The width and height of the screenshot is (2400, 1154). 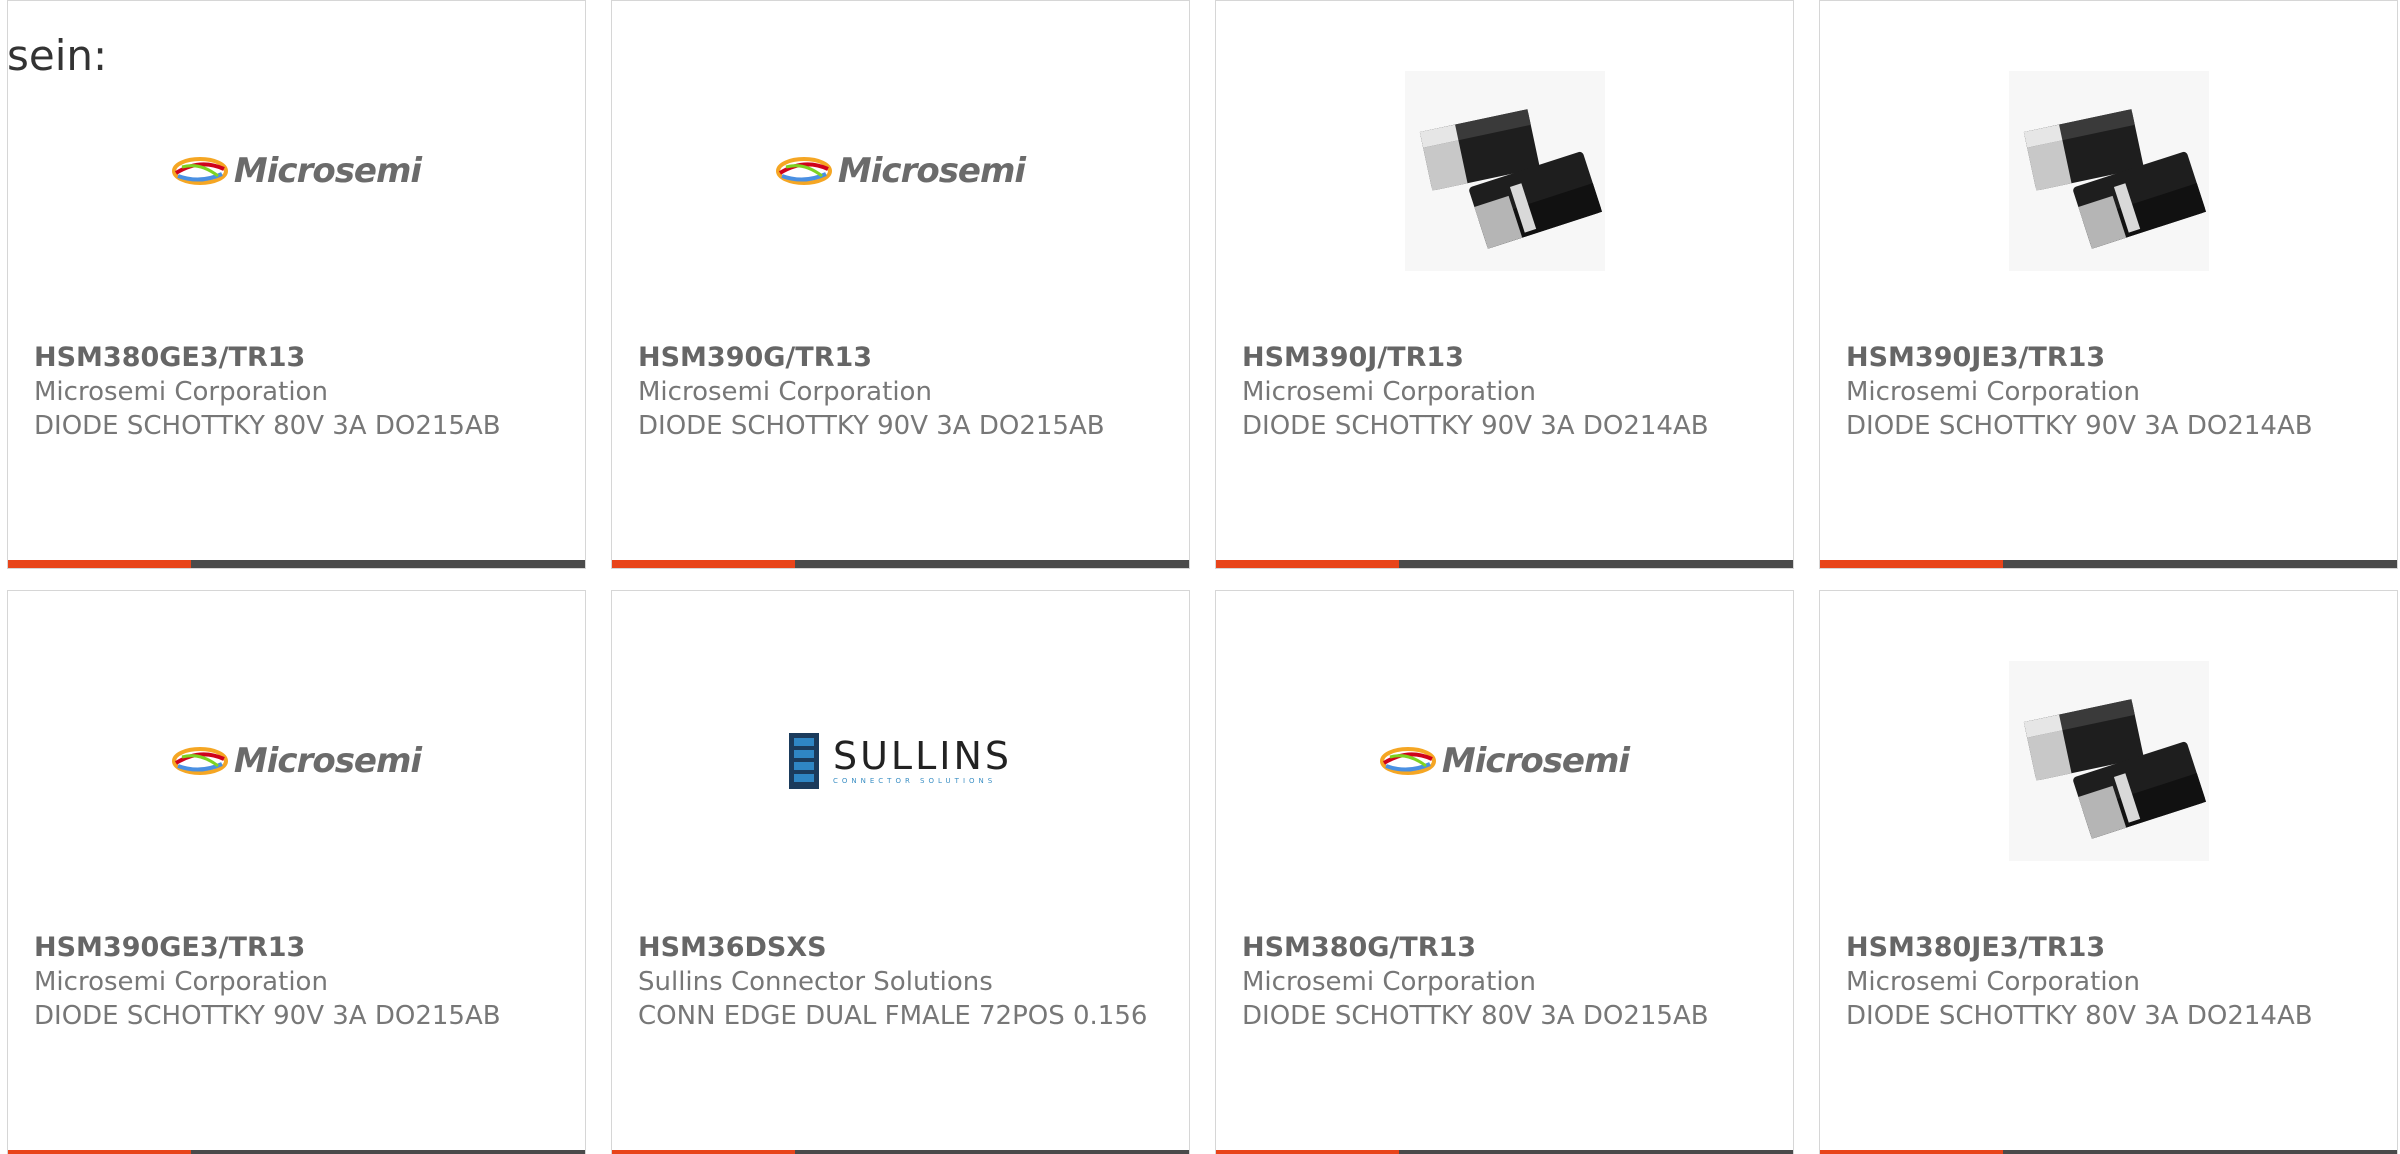 What do you see at coordinates (294, 358) in the screenshot?
I see `part-number: HSM380GE3/TR13` at bounding box center [294, 358].